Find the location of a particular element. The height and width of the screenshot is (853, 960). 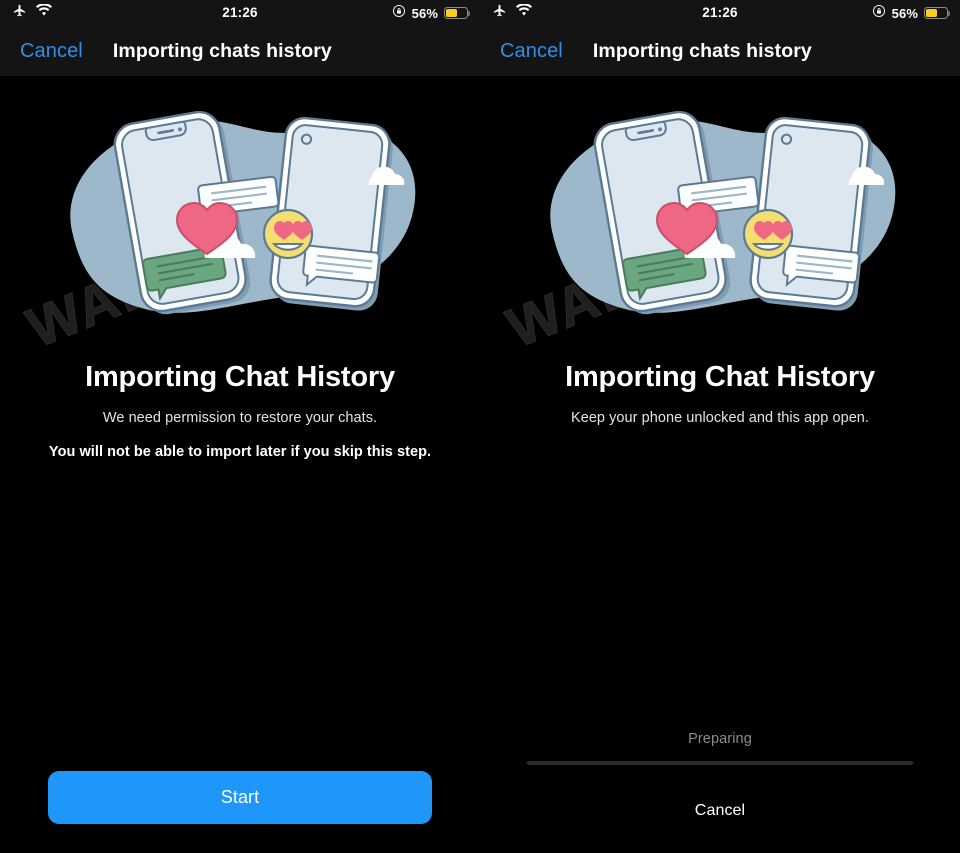

cancel-import-button: Cancel is located at coordinates (720, 811).